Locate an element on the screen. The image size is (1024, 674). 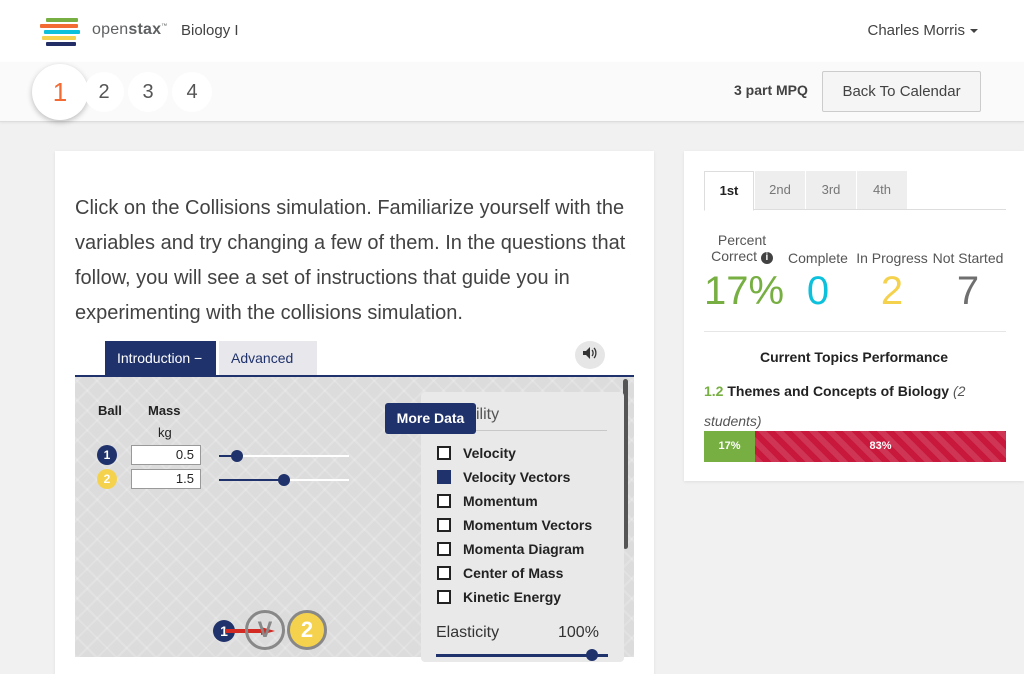
info-icon: i is located at coordinates (766, 258).